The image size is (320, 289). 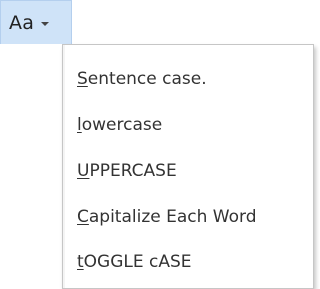 What do you see at coordinates (36, 22) in the screenshot?
I see `change-case-button: Aa` at bounding box center [36, 22].